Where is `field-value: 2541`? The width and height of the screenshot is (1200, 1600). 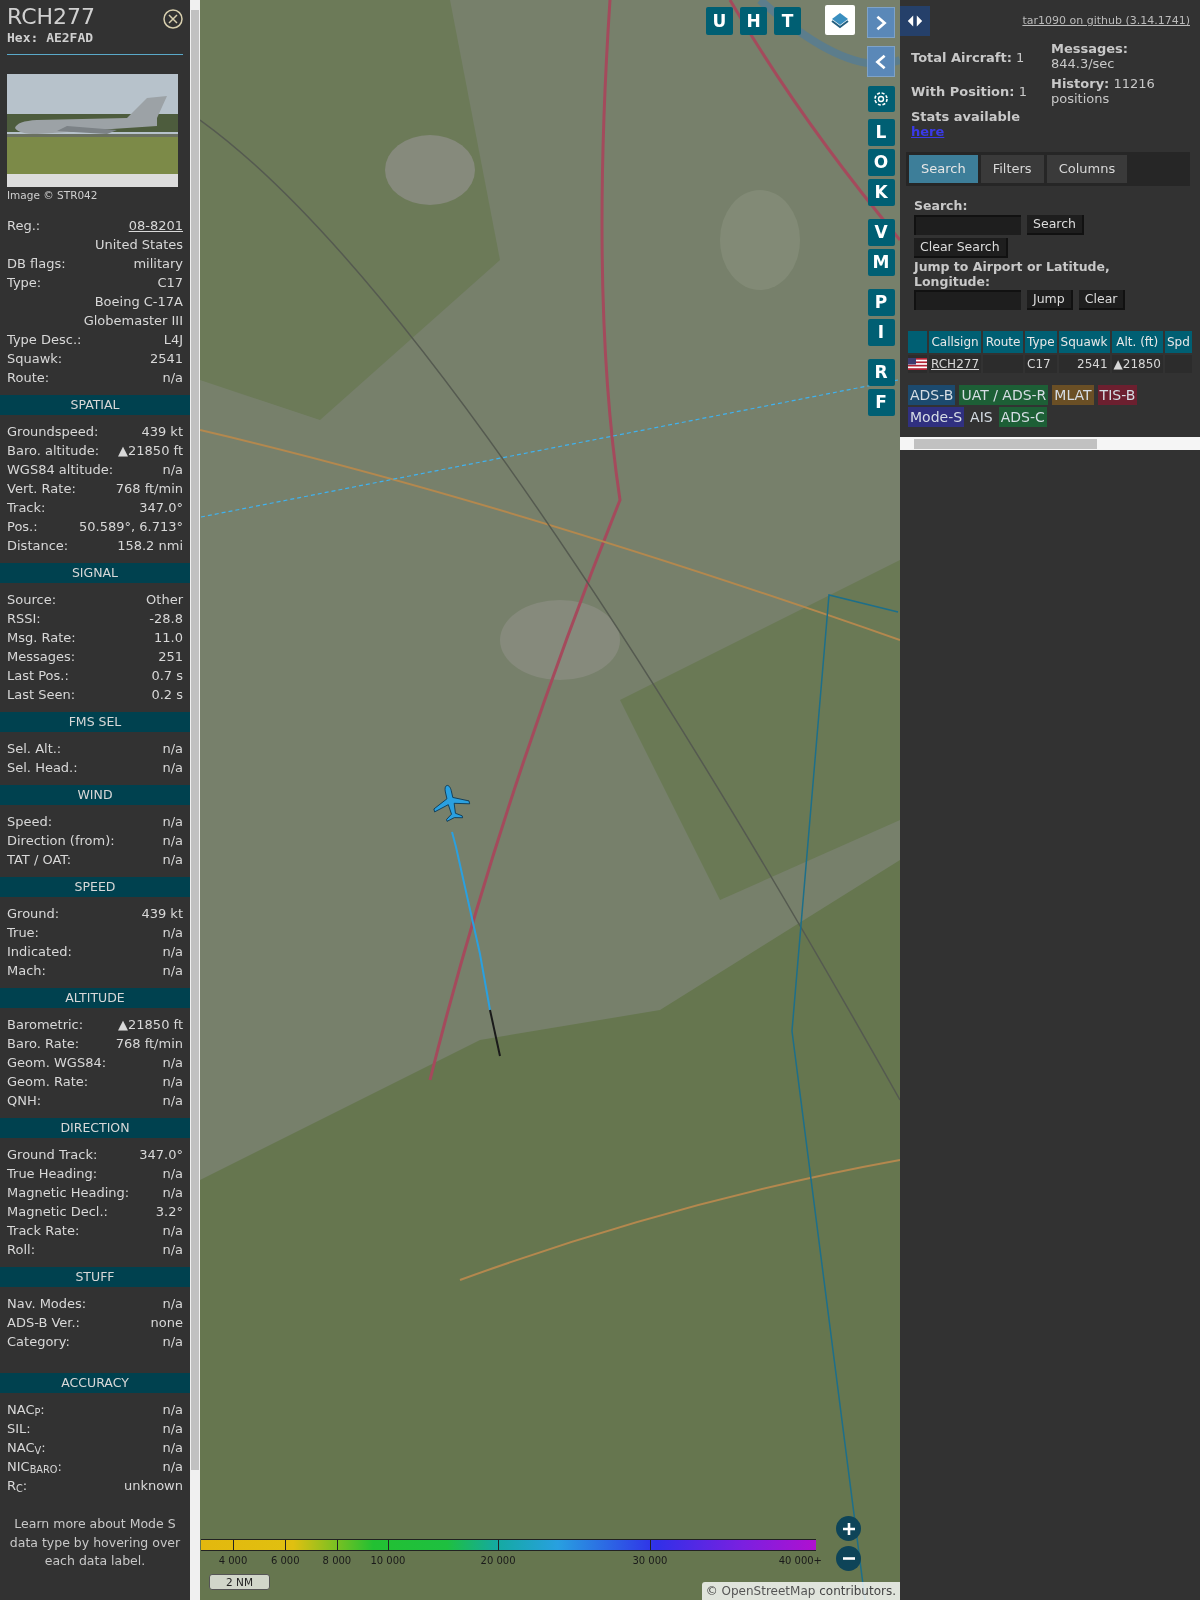
field-value: 2541 is located at coordinates (166, 359).